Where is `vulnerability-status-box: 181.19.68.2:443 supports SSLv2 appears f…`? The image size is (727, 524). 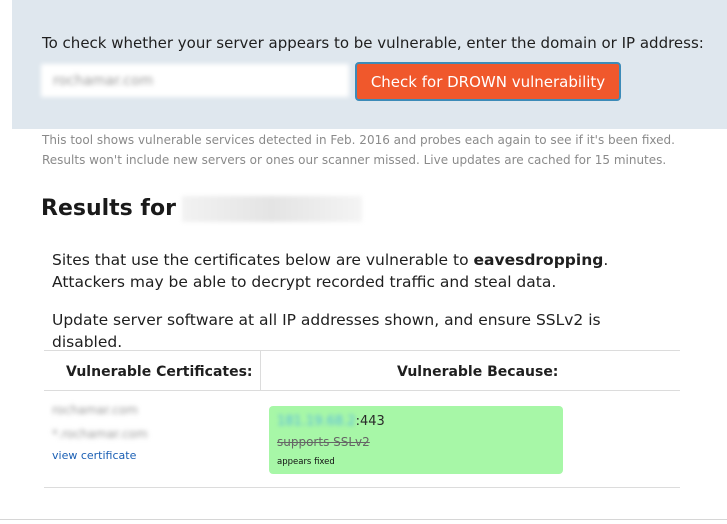
vulnerability-status-box: 181.19.68.2:443 supports SSLv2 appears f… is located at coordinates (416, 440).